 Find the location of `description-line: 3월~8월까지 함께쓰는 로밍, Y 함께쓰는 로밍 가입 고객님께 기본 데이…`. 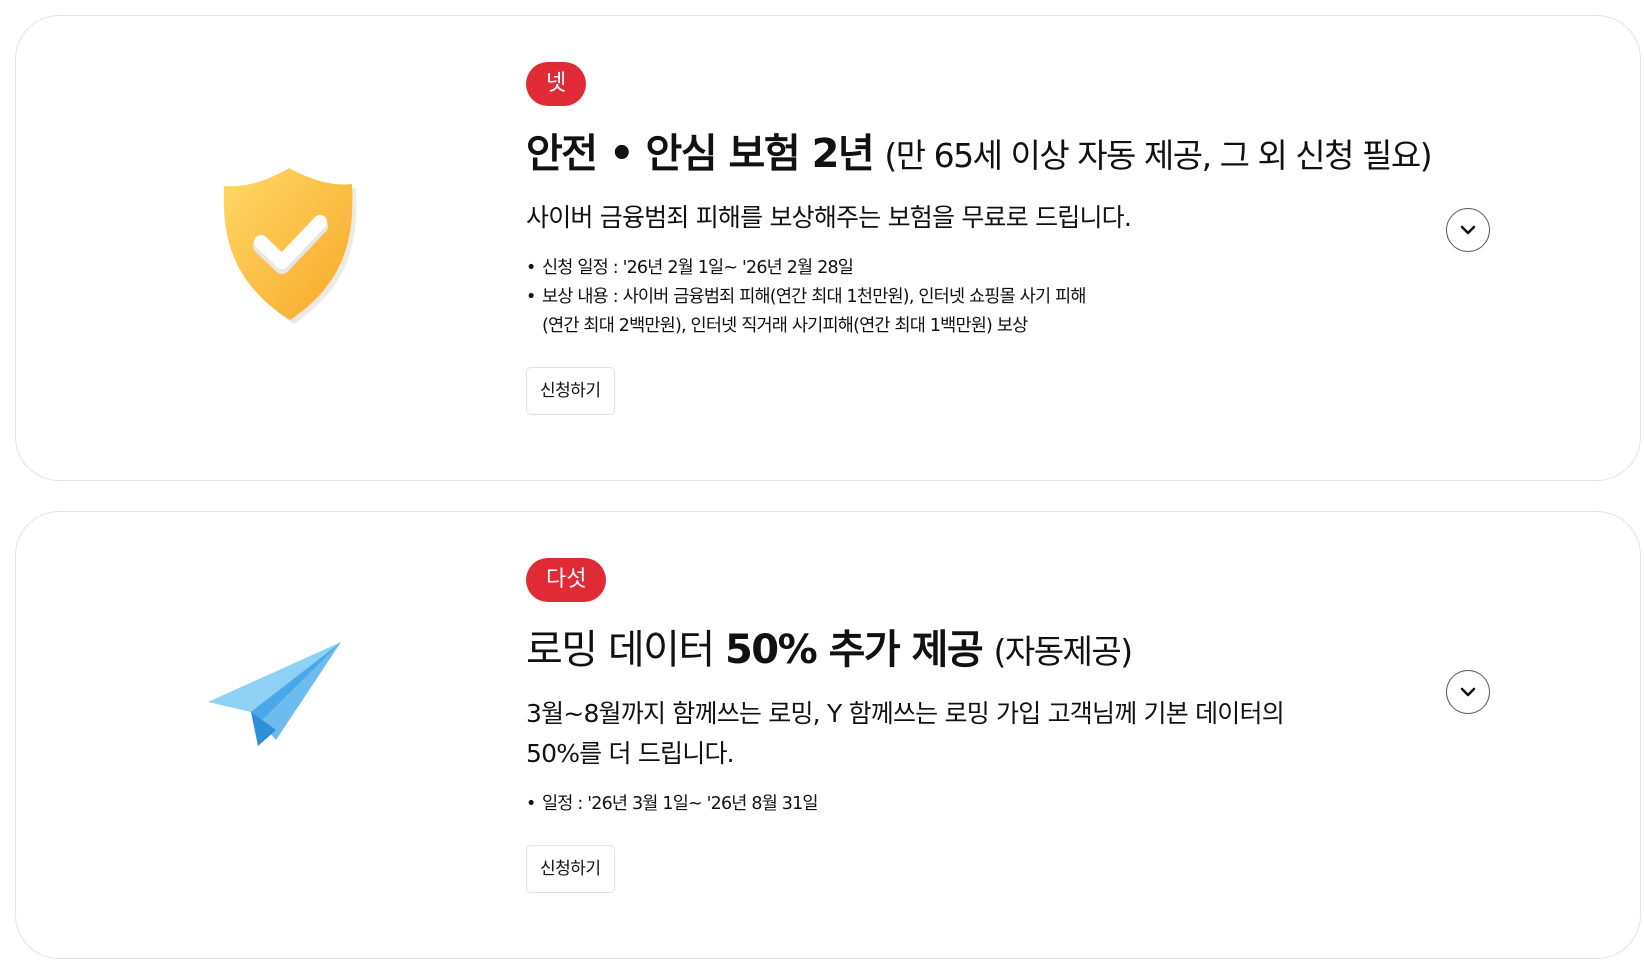

description-line: 3월~8월까지 함께쓰는 로밍, Y 함께쓰는 로밍 가입 고객님께 기본 데이… is located at coordinates (905, 713).